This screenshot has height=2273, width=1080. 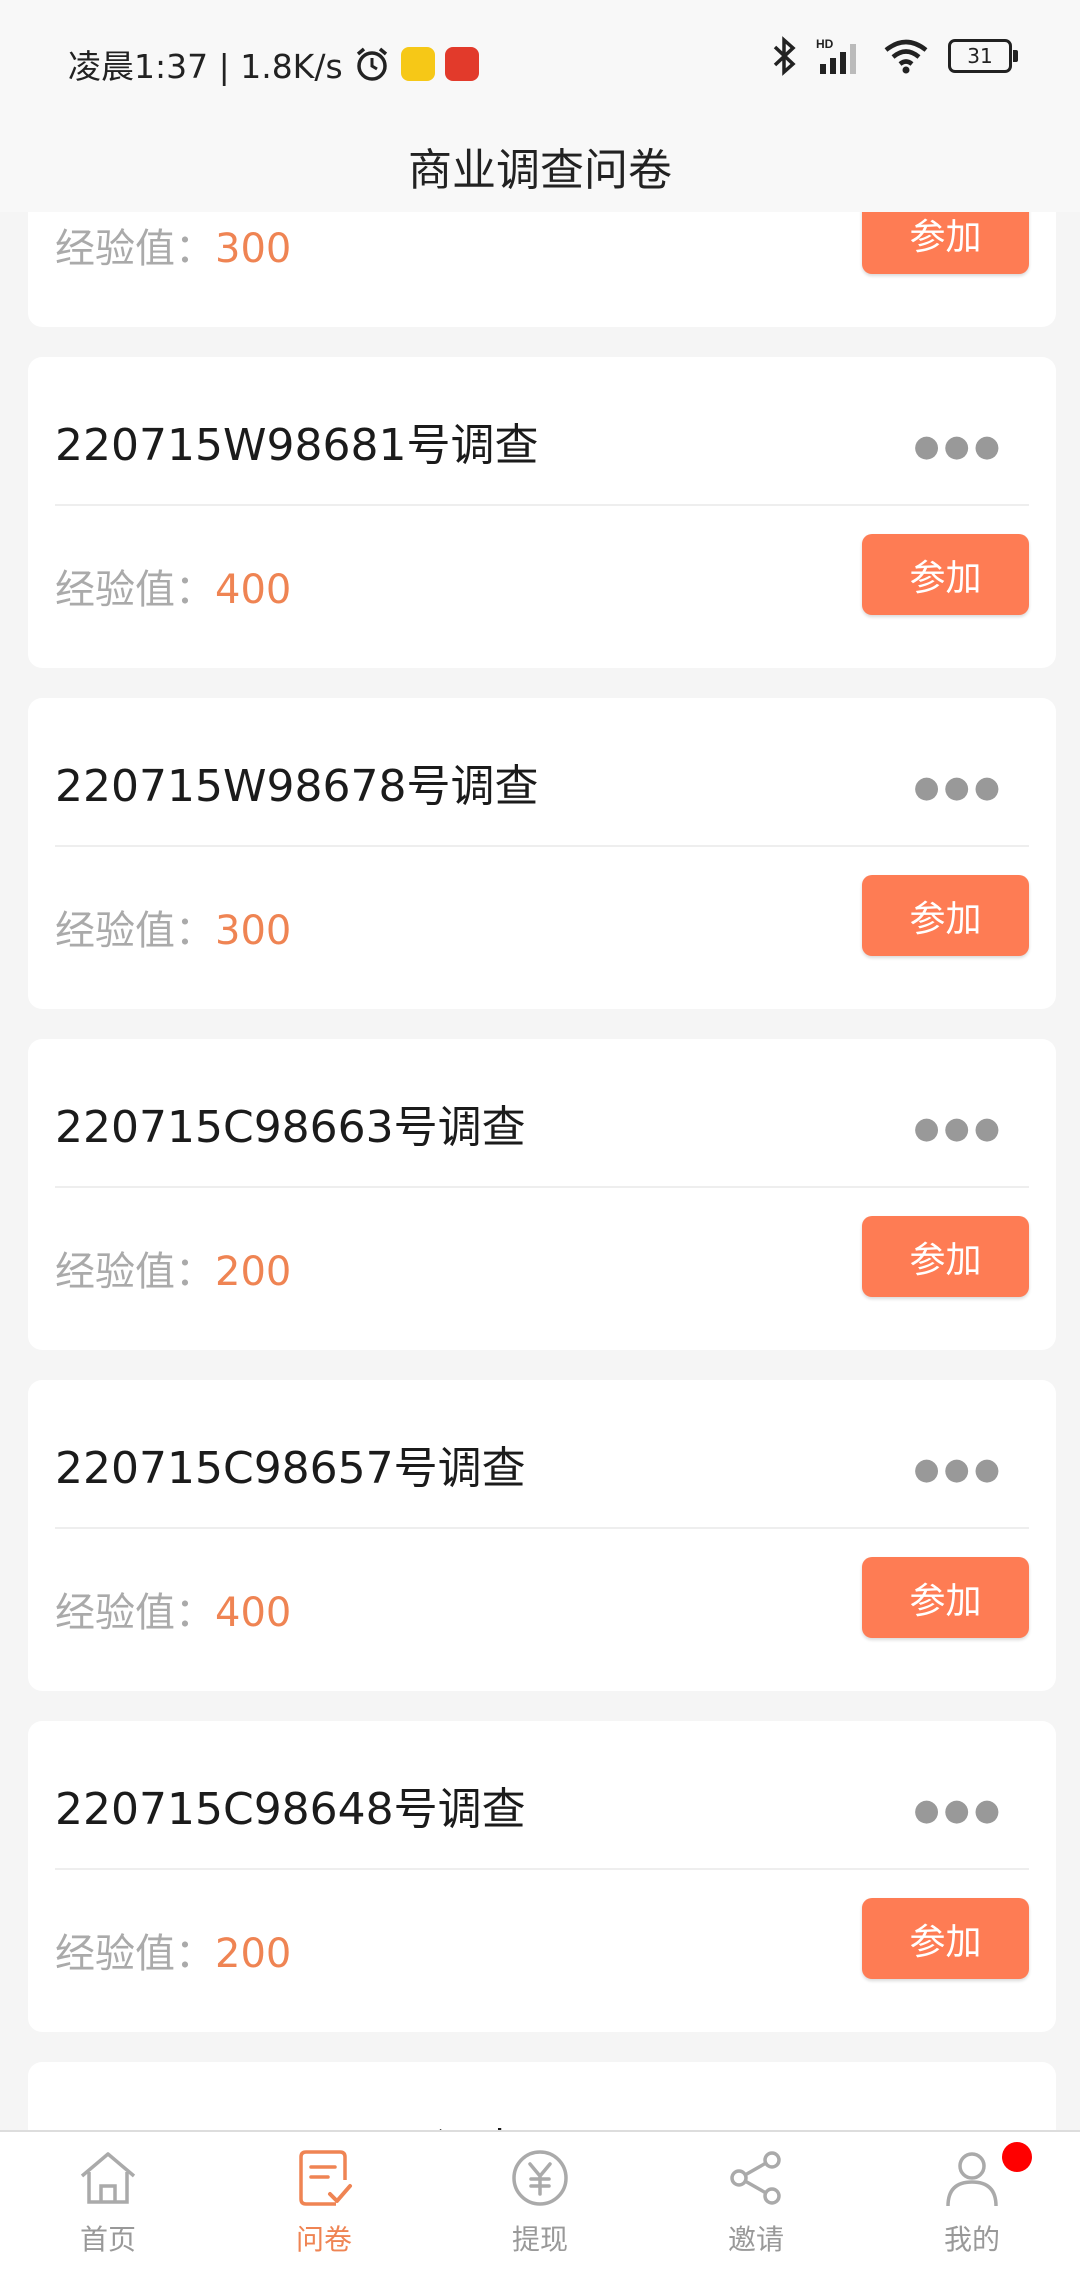 I want to click on status-time-speed: 凌晨1:37 | 1.8K/s, so click(x=205, y=66).